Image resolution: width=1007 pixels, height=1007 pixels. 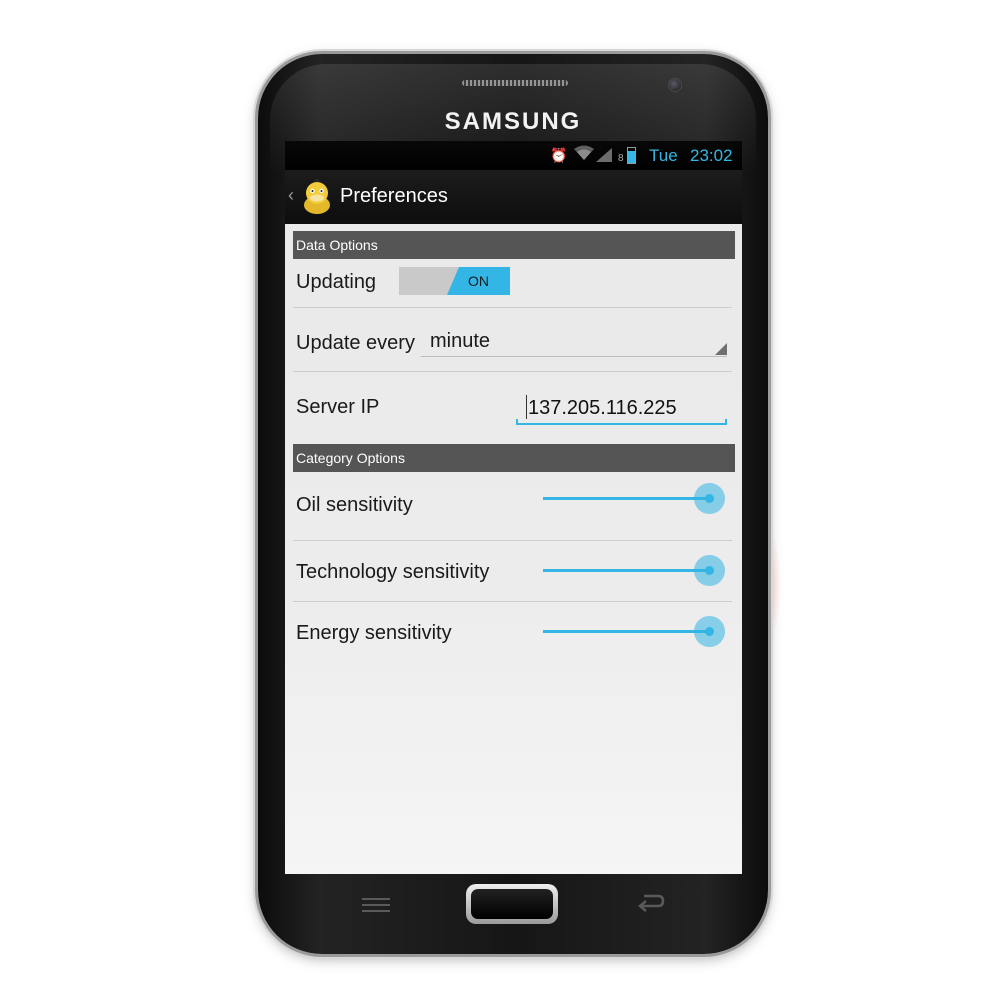 I want to click on server-ip-value: 137.205.116.225, so click(x=602, y=408).